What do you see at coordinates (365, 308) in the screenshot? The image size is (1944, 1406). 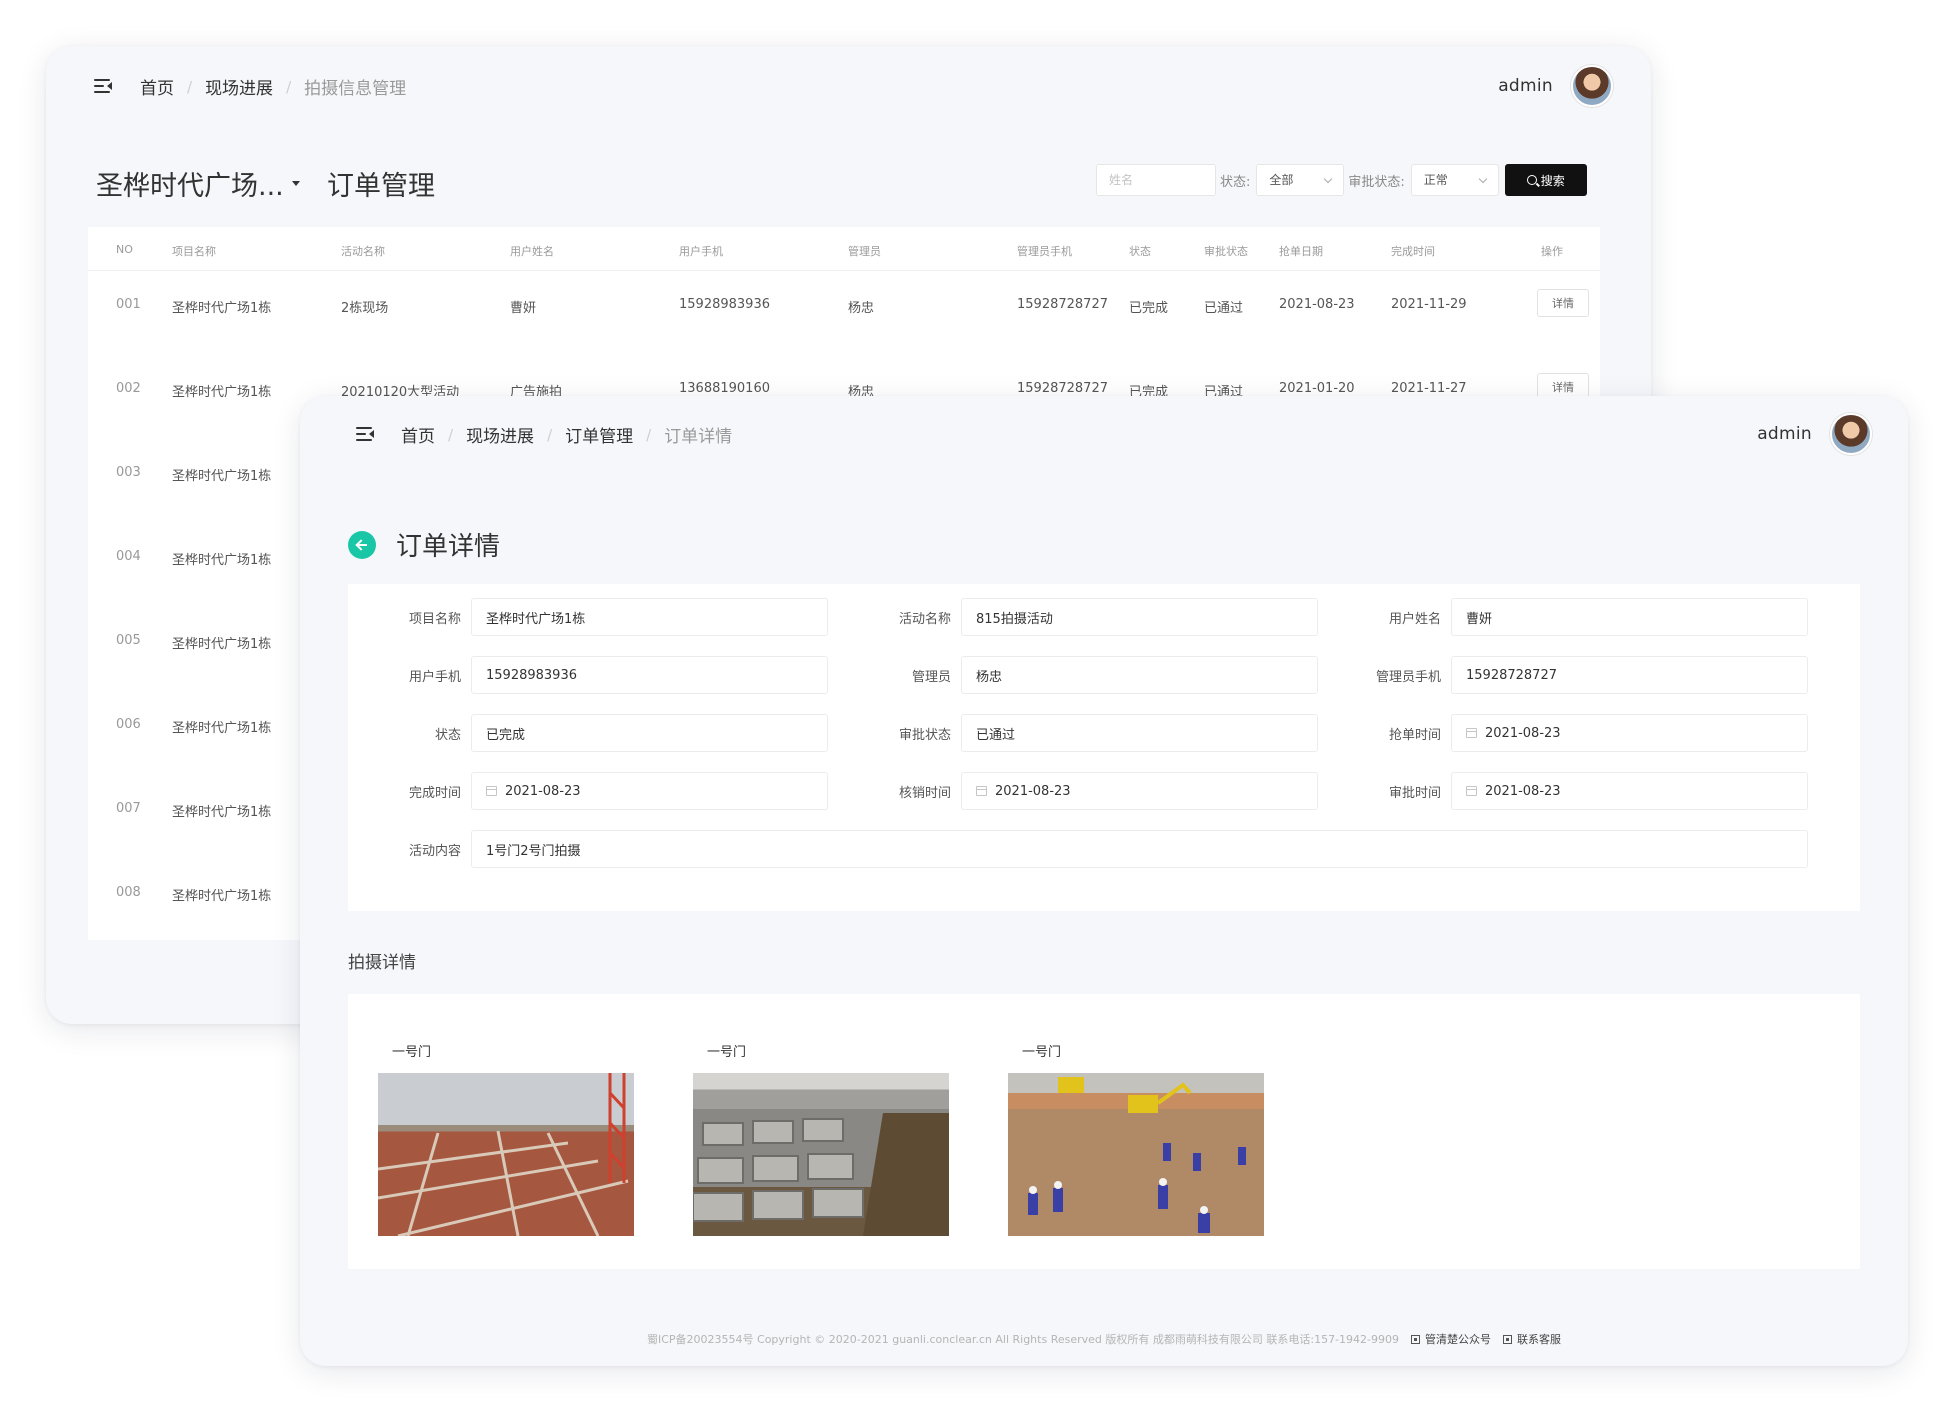 I see `cell-activity: 2栋现场` at bounding box center [365, 308].